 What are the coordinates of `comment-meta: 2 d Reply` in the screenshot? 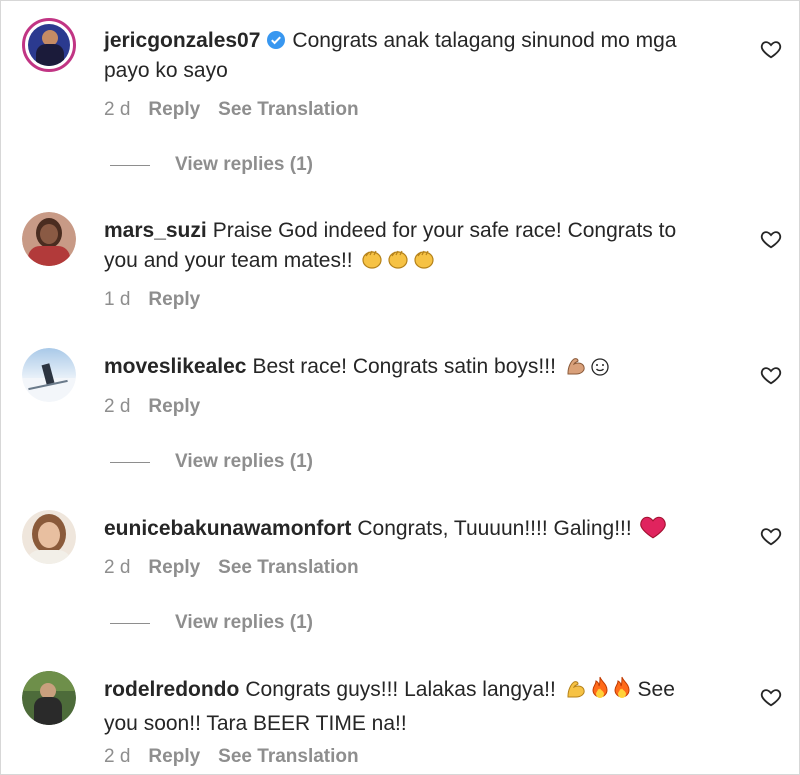 It's located at (161, 407).